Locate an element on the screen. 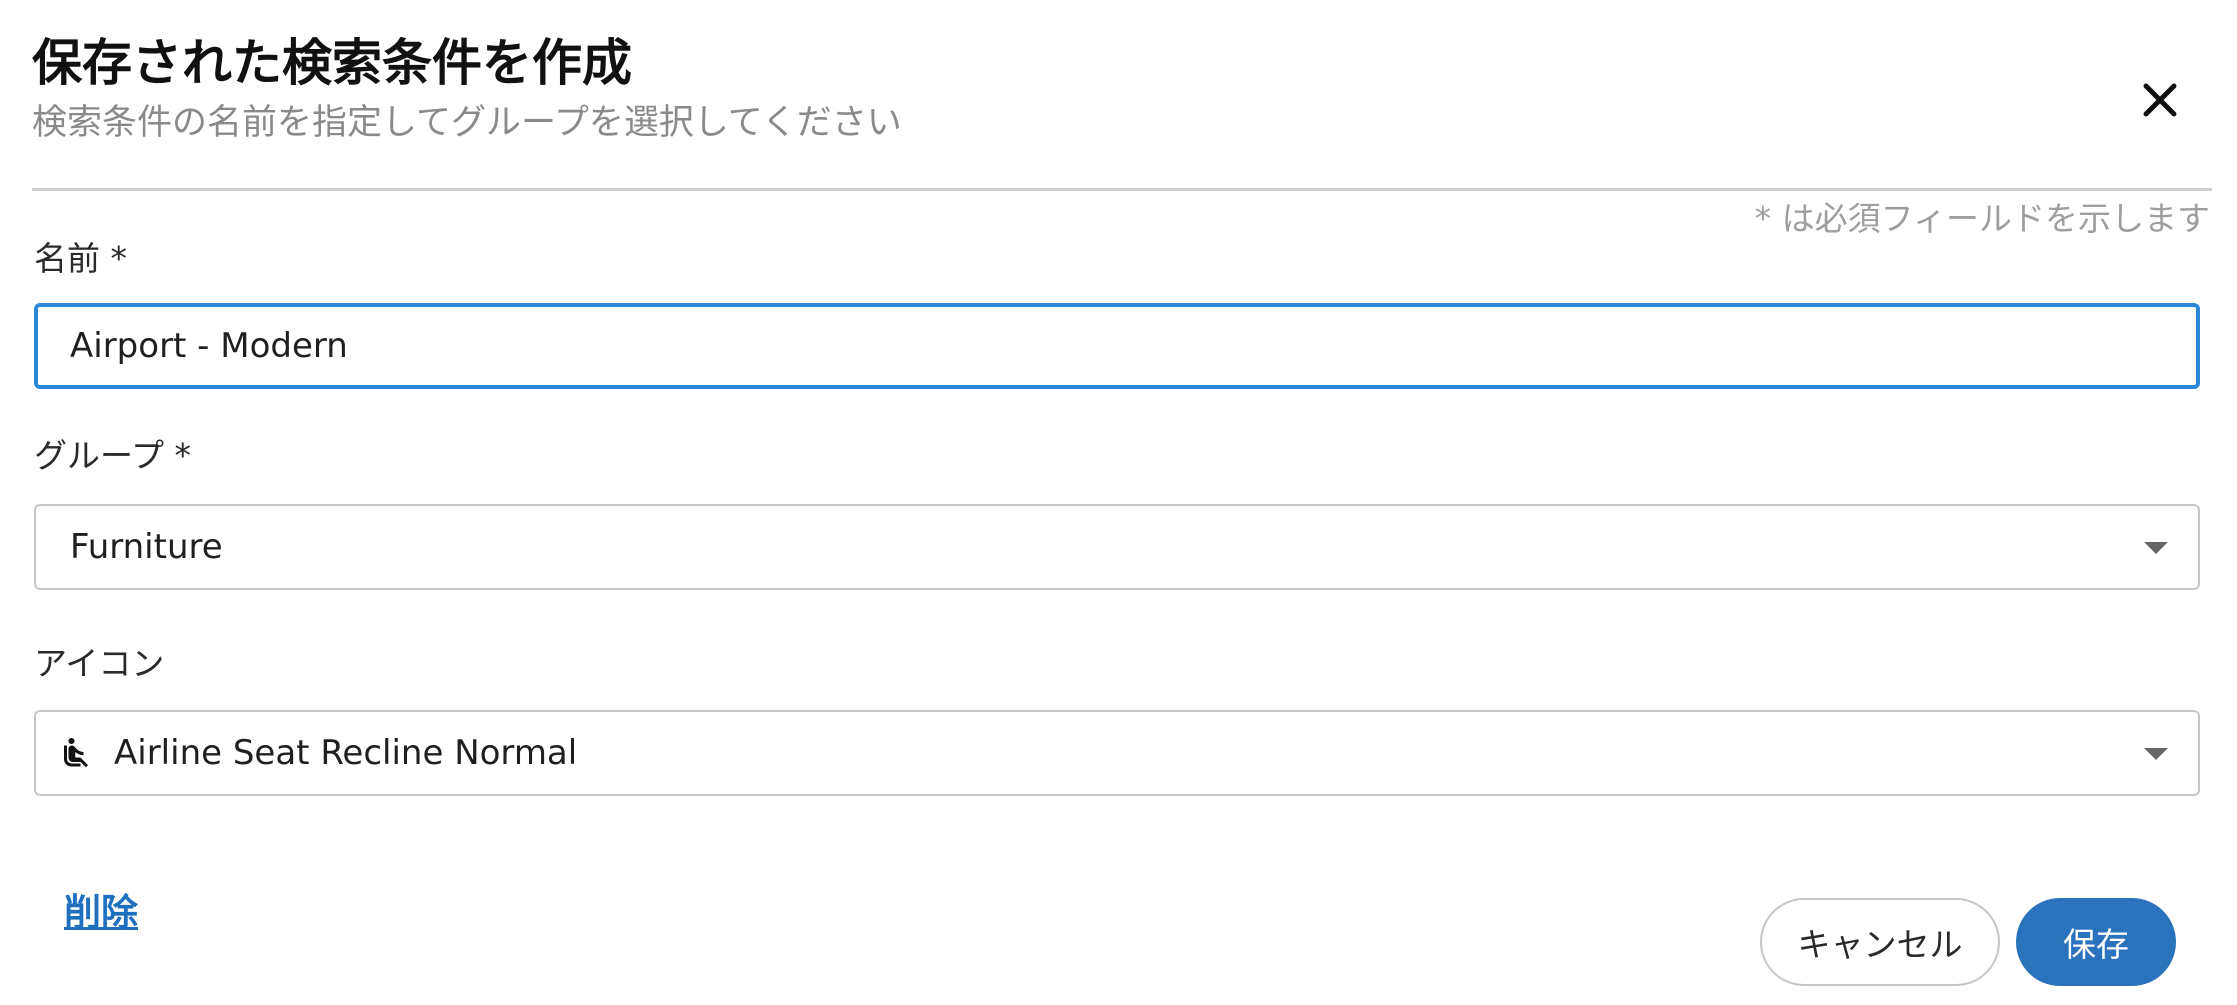 The image size is (2237, 1005). name-input is located at coordinates (1117, 346).